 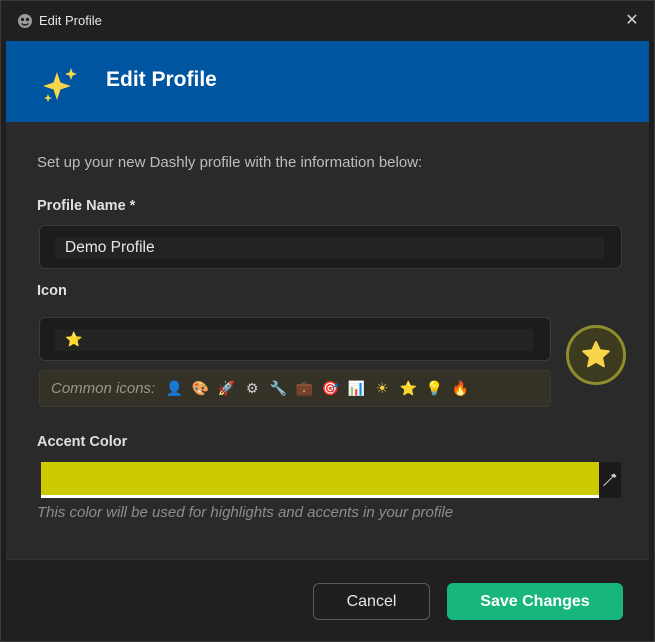 What do you see at coordinates (25, 21) in the screenshot?
I see `app-icon` at bounding box center [25, 21].